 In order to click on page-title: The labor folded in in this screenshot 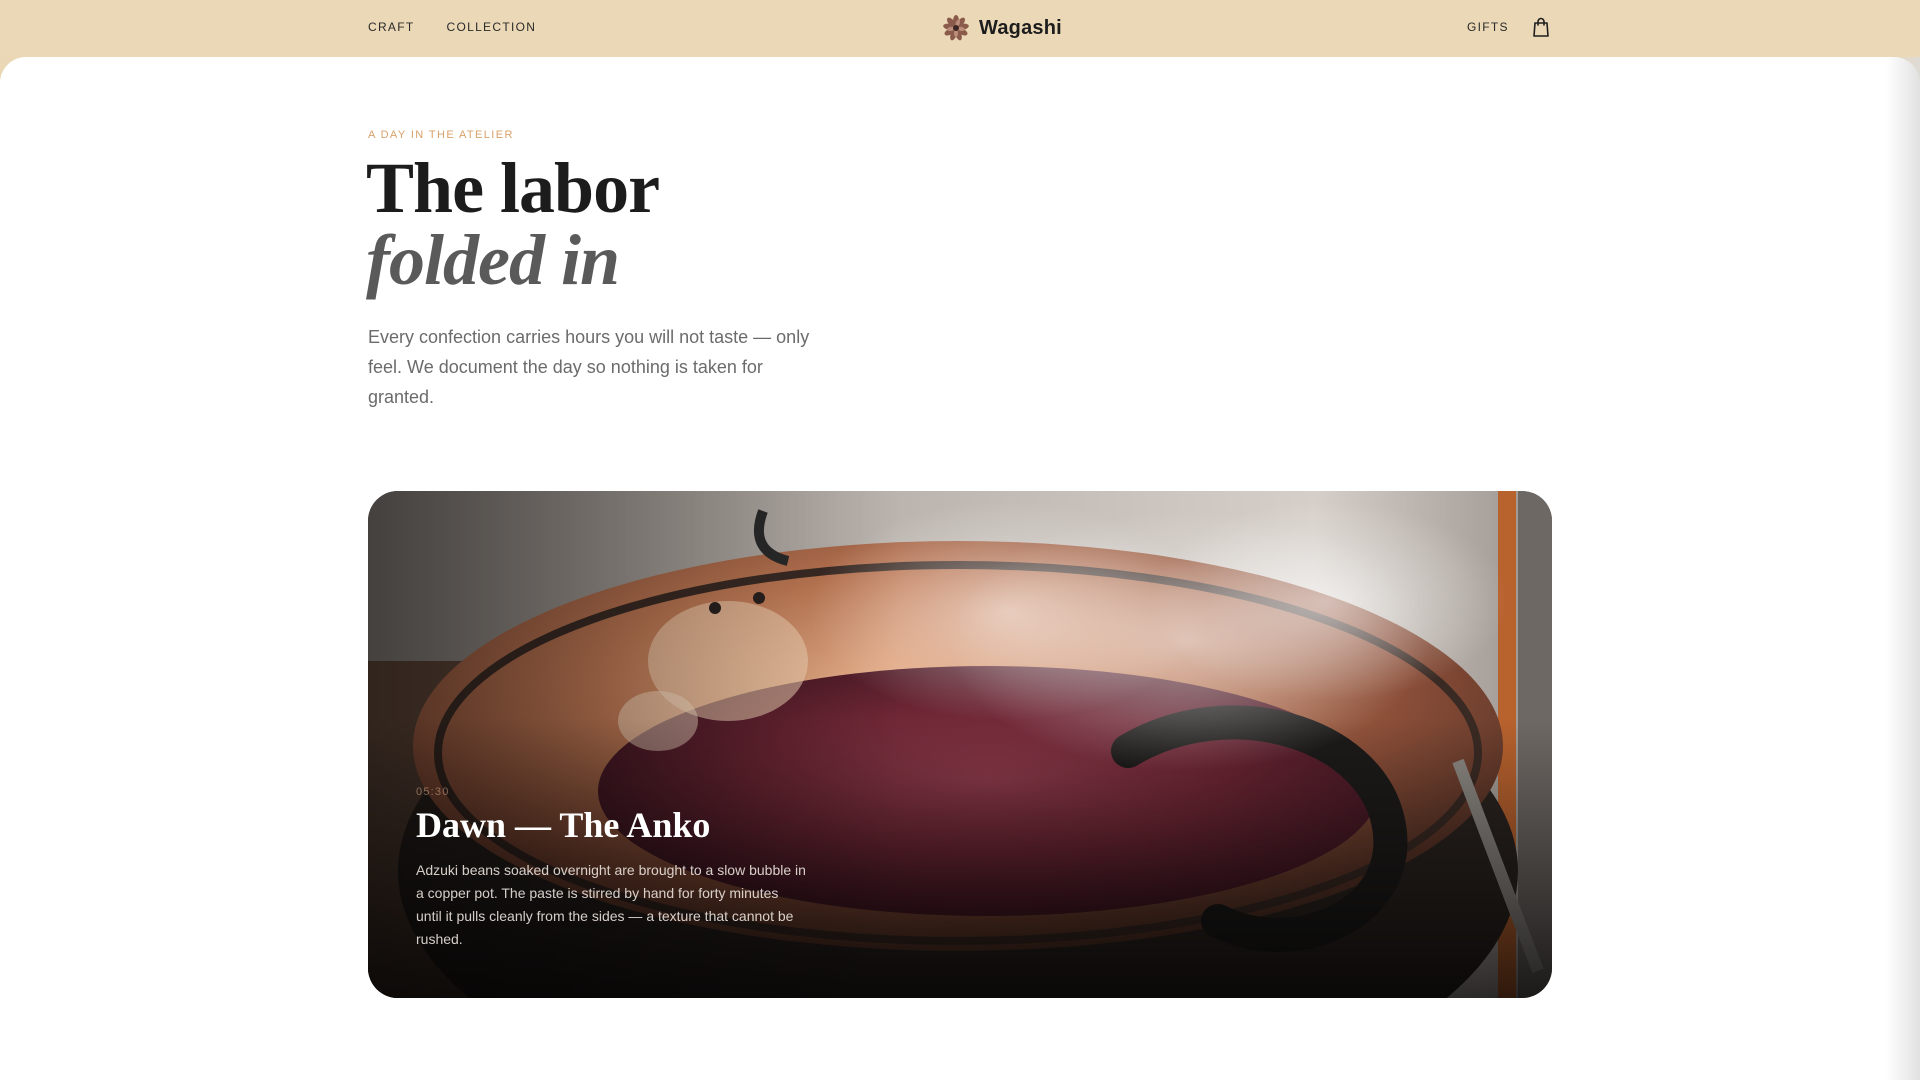, I will do `click(513, 224)`.